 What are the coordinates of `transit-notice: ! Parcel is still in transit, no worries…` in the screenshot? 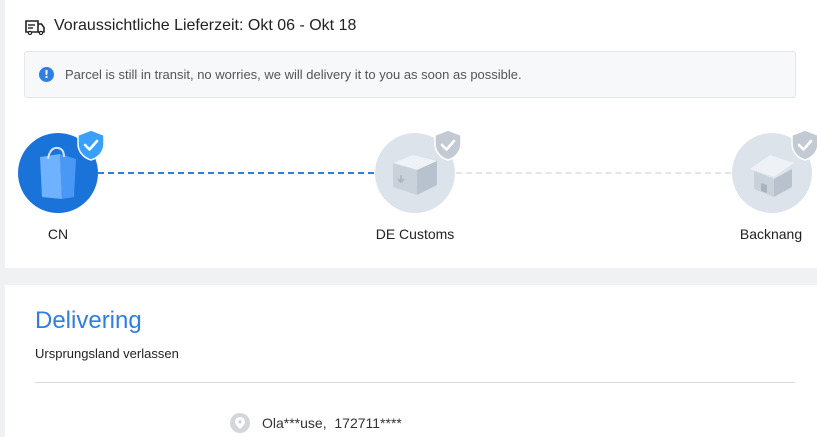 It's located at (410, 74).